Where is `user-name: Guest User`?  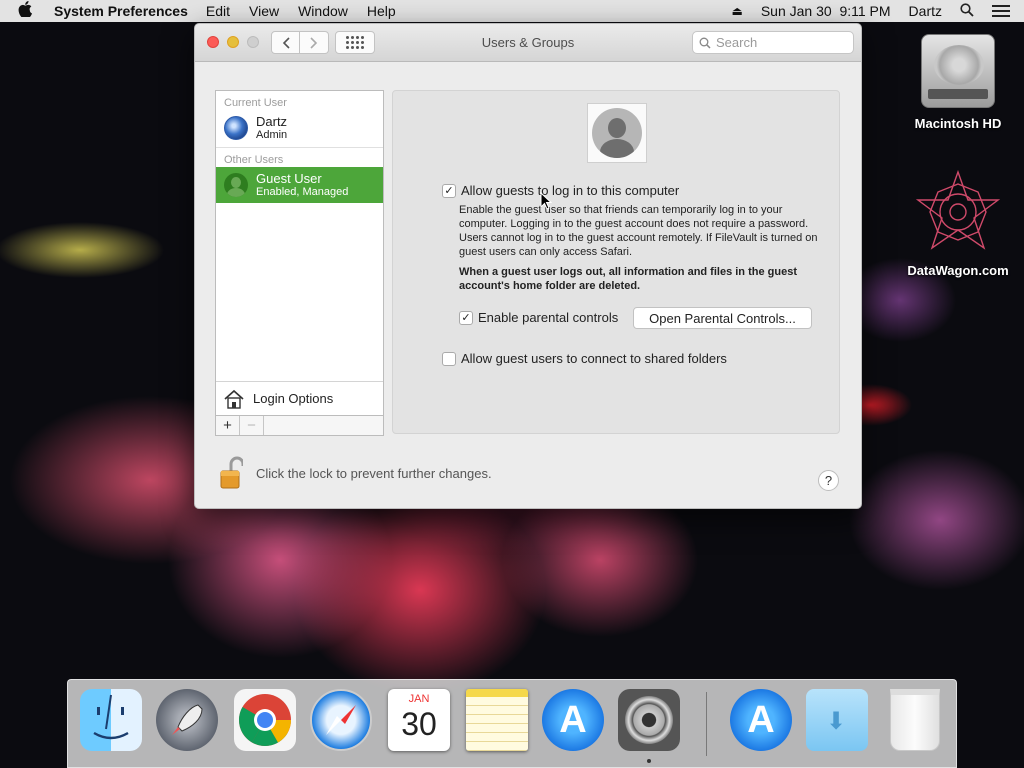 user-name: Guest User is located at coordinates (289, 178).